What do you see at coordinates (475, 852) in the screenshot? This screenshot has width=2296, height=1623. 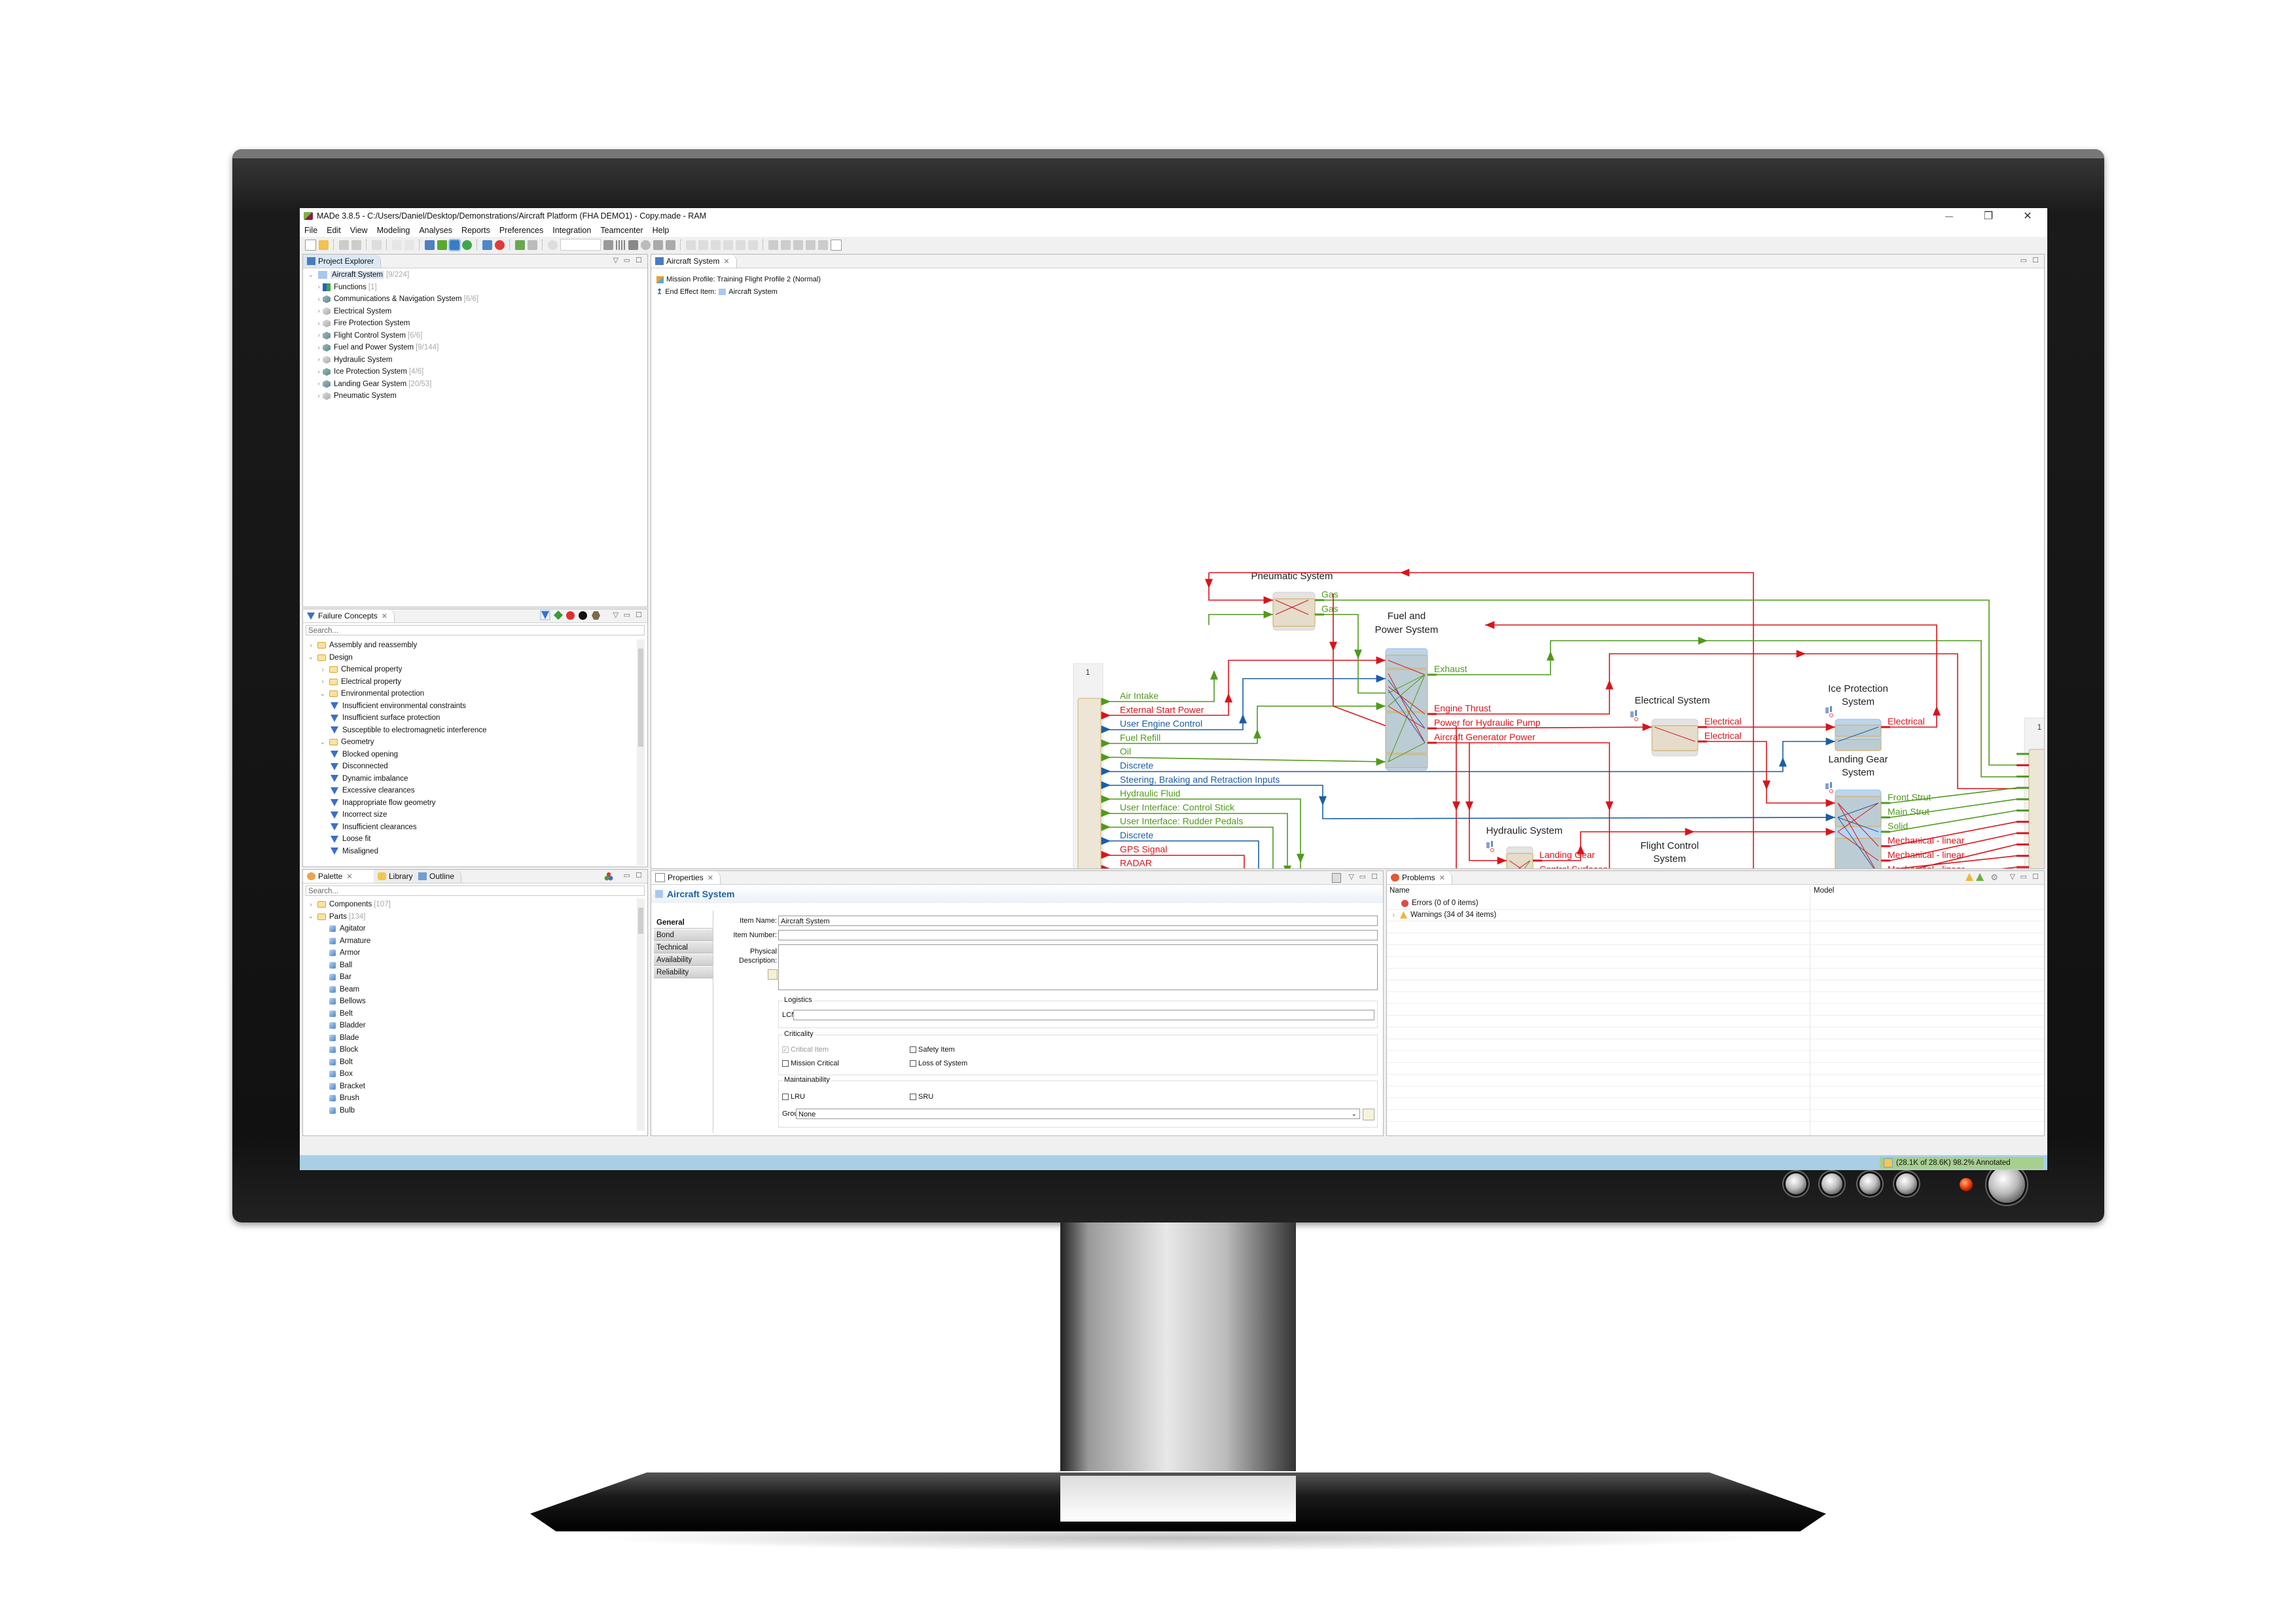 I see `failure-concept-item: Misaligned` at bounding box center [475, 852].